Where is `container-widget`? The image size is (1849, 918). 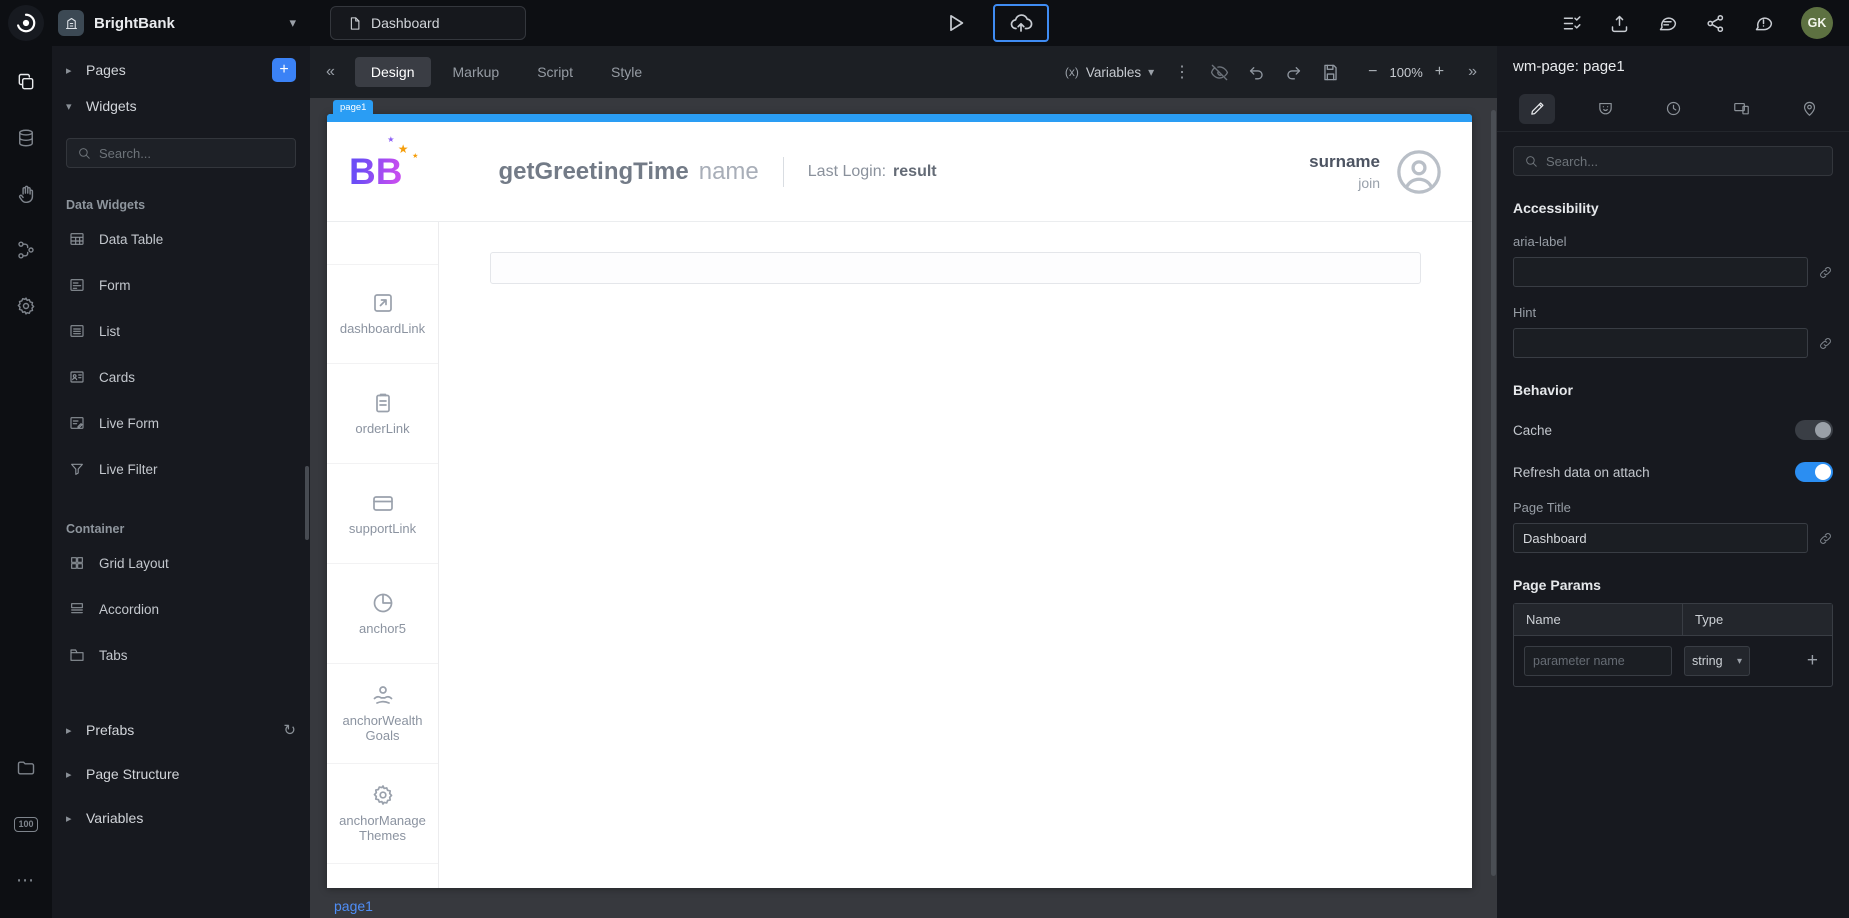 container-widget is located at coordinates (955, 268).